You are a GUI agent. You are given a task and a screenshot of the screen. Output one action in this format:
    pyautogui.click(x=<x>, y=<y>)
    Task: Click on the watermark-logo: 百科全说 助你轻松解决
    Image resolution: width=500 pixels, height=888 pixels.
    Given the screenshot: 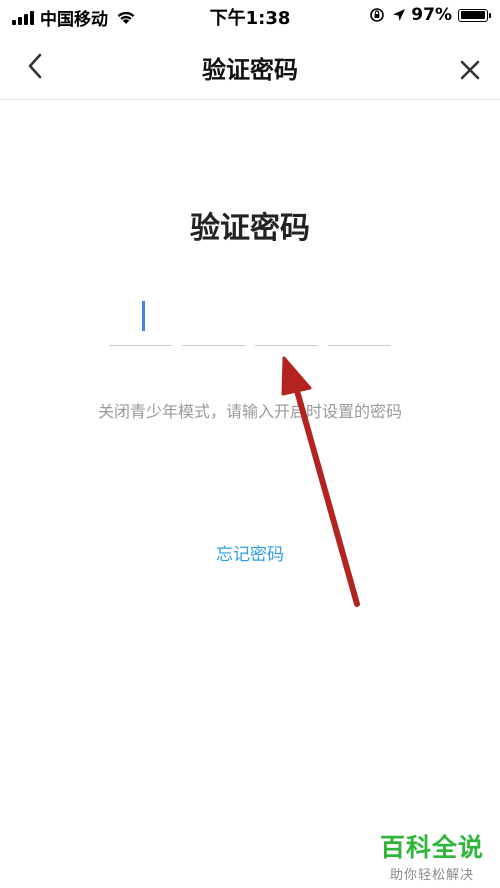 What is the action you would take?
    pyautogui.click(x=432, y=855)
    